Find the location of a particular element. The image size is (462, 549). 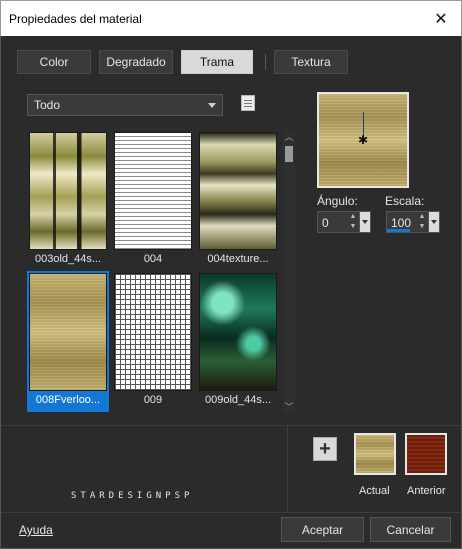

chevron-down-icon is located at coordinates (212, 105).